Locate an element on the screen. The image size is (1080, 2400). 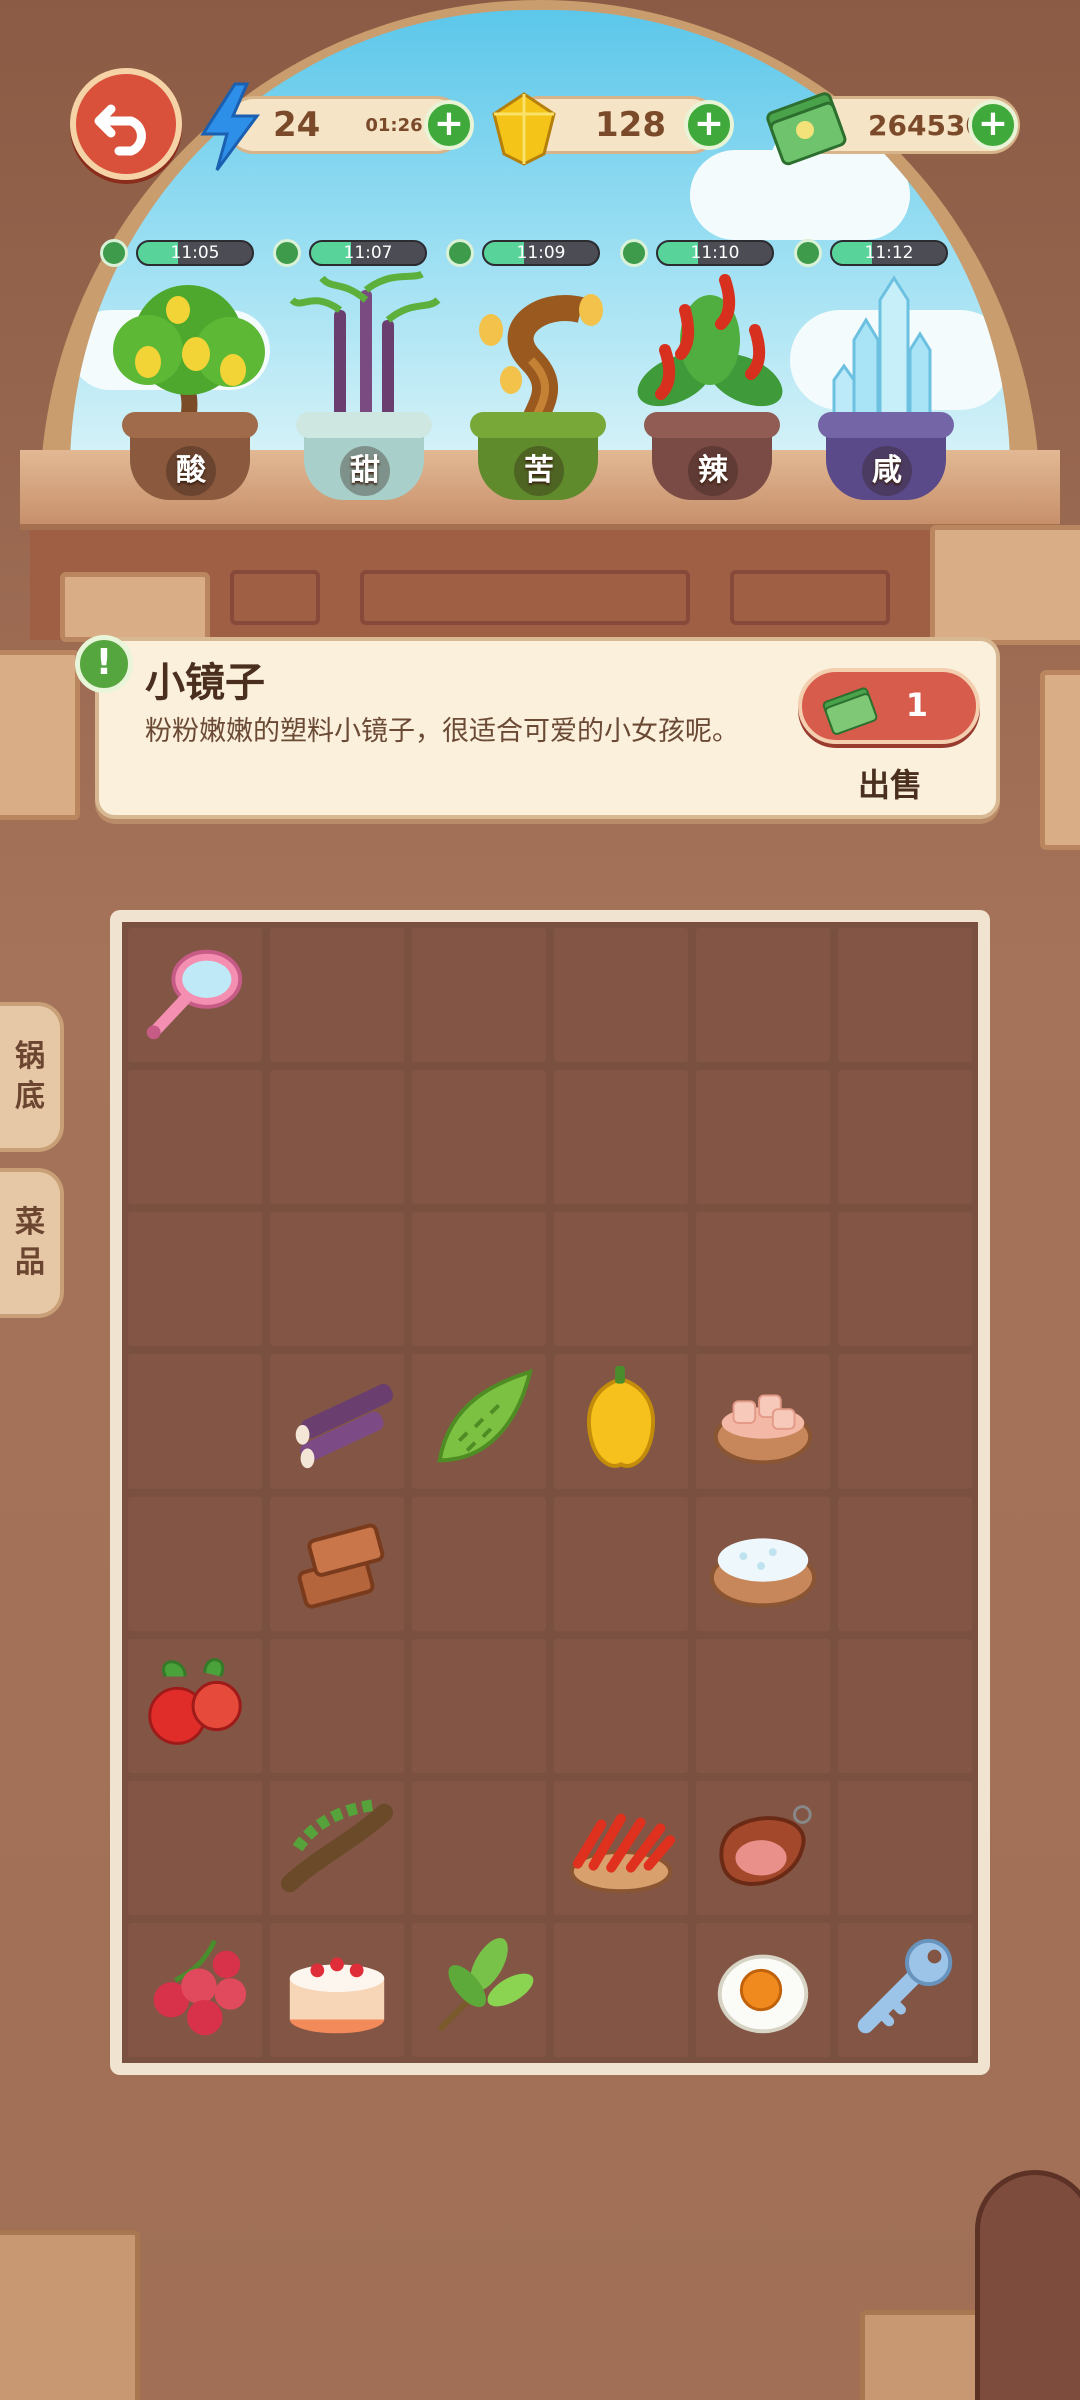
plant-sour: 酸 is located at coordinates (188, 370).